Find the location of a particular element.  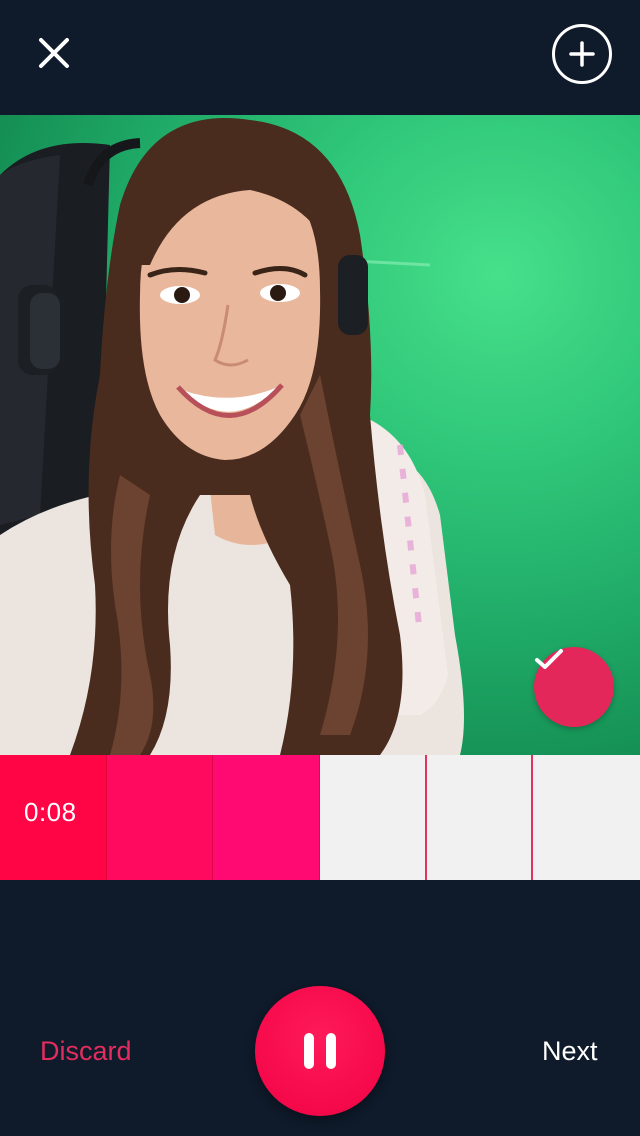

confirm-clip-button is located at coordinates (574, 687).